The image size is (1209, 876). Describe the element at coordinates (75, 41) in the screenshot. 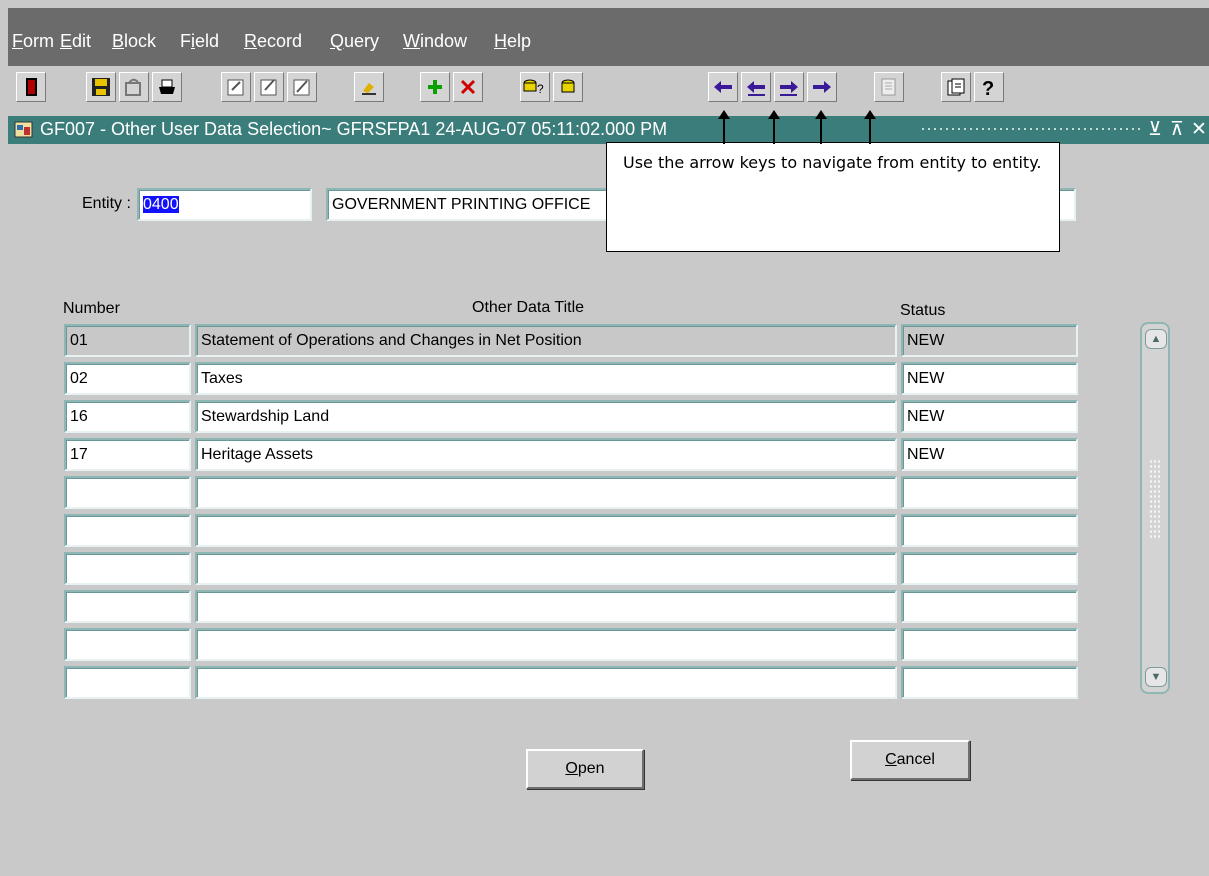

I see `menu-edit: Edit` at that location.